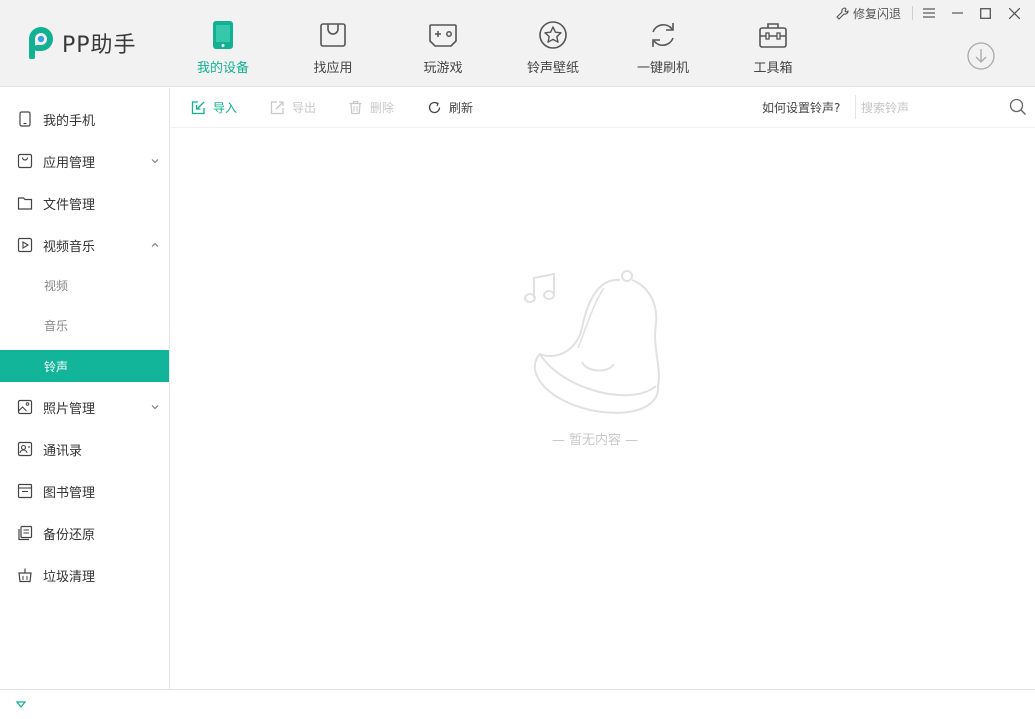 This screenshot has height=719, width=1035. I want to click on refresh-button: 刷新, so click(450, 107).